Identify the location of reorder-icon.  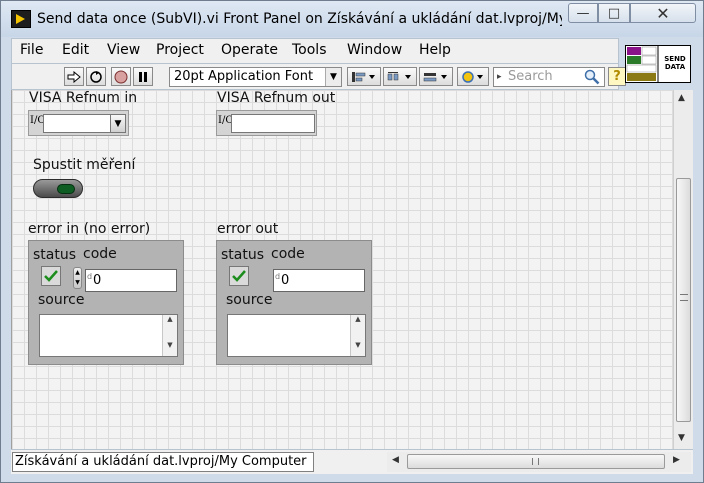
(472, 76).